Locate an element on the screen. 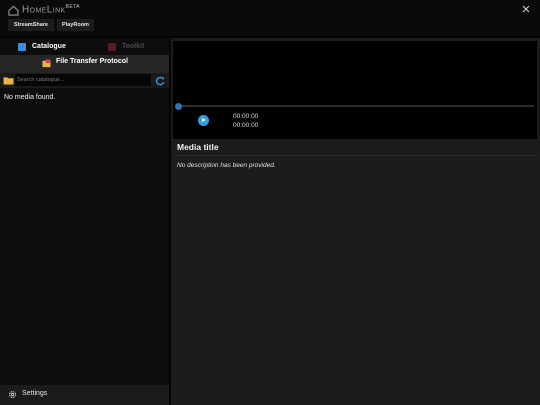 The height and width of the screenshot is (405, 540). tab-catalogue-label: Catalogue is located at coordinates (49, 46).